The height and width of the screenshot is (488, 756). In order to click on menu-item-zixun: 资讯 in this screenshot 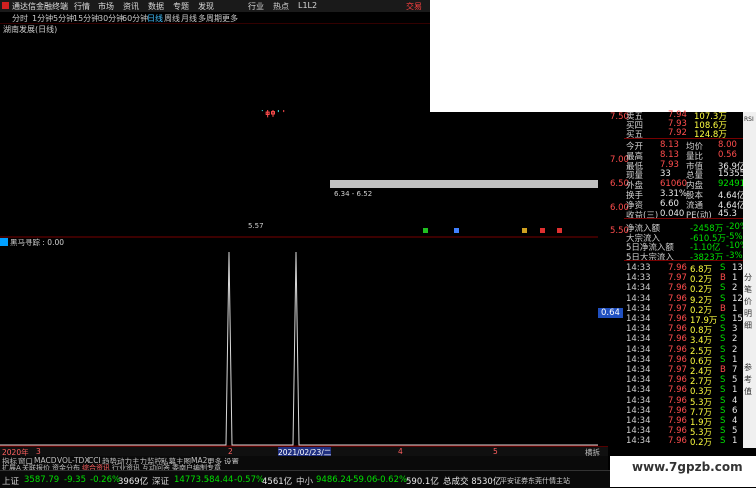, I will do `click(131, 6)`.